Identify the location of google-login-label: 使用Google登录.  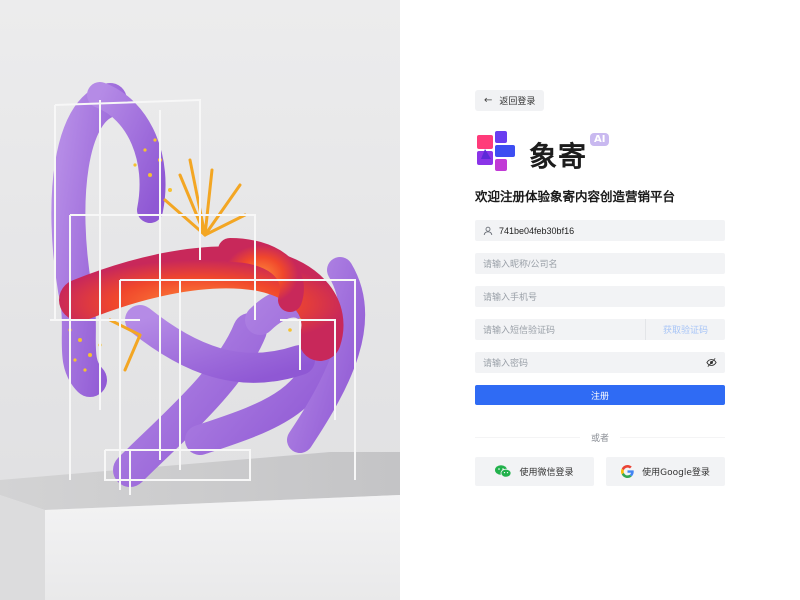
(676, 473).